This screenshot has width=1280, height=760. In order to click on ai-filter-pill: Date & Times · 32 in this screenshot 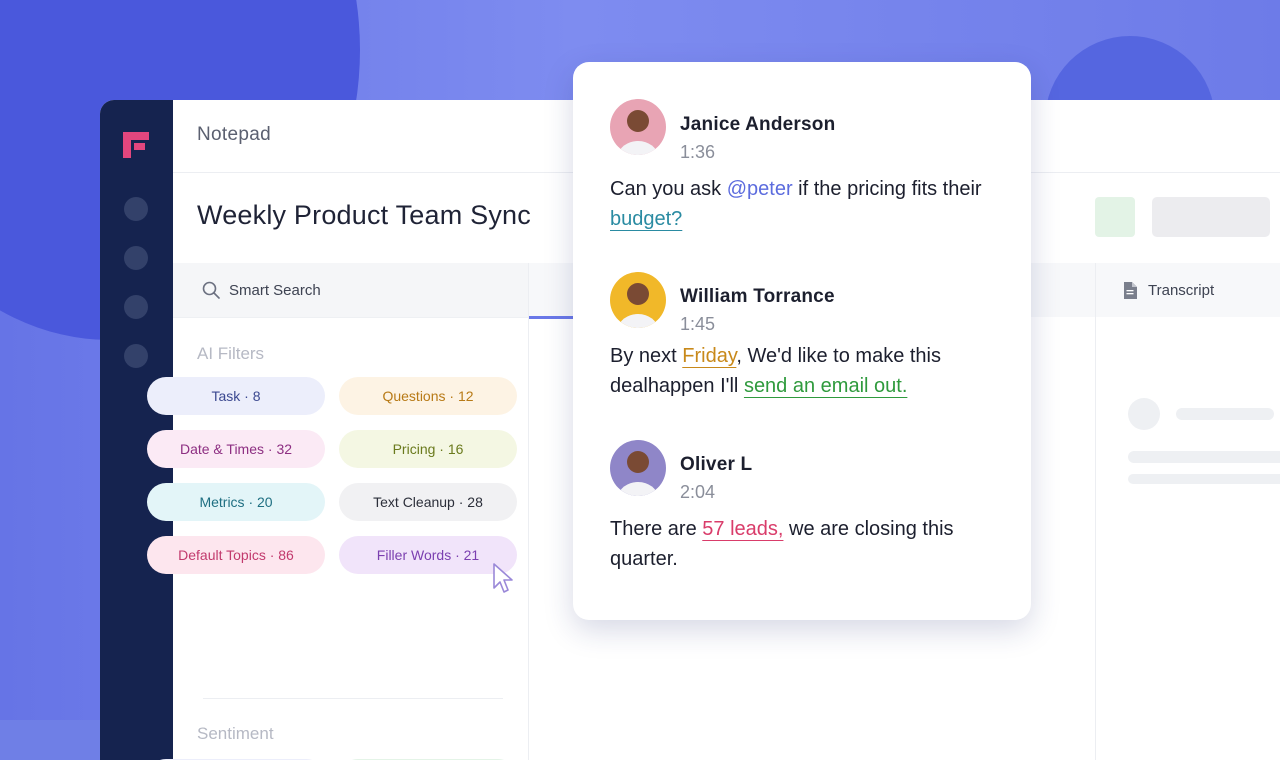, I will do `click(236, 449)`.